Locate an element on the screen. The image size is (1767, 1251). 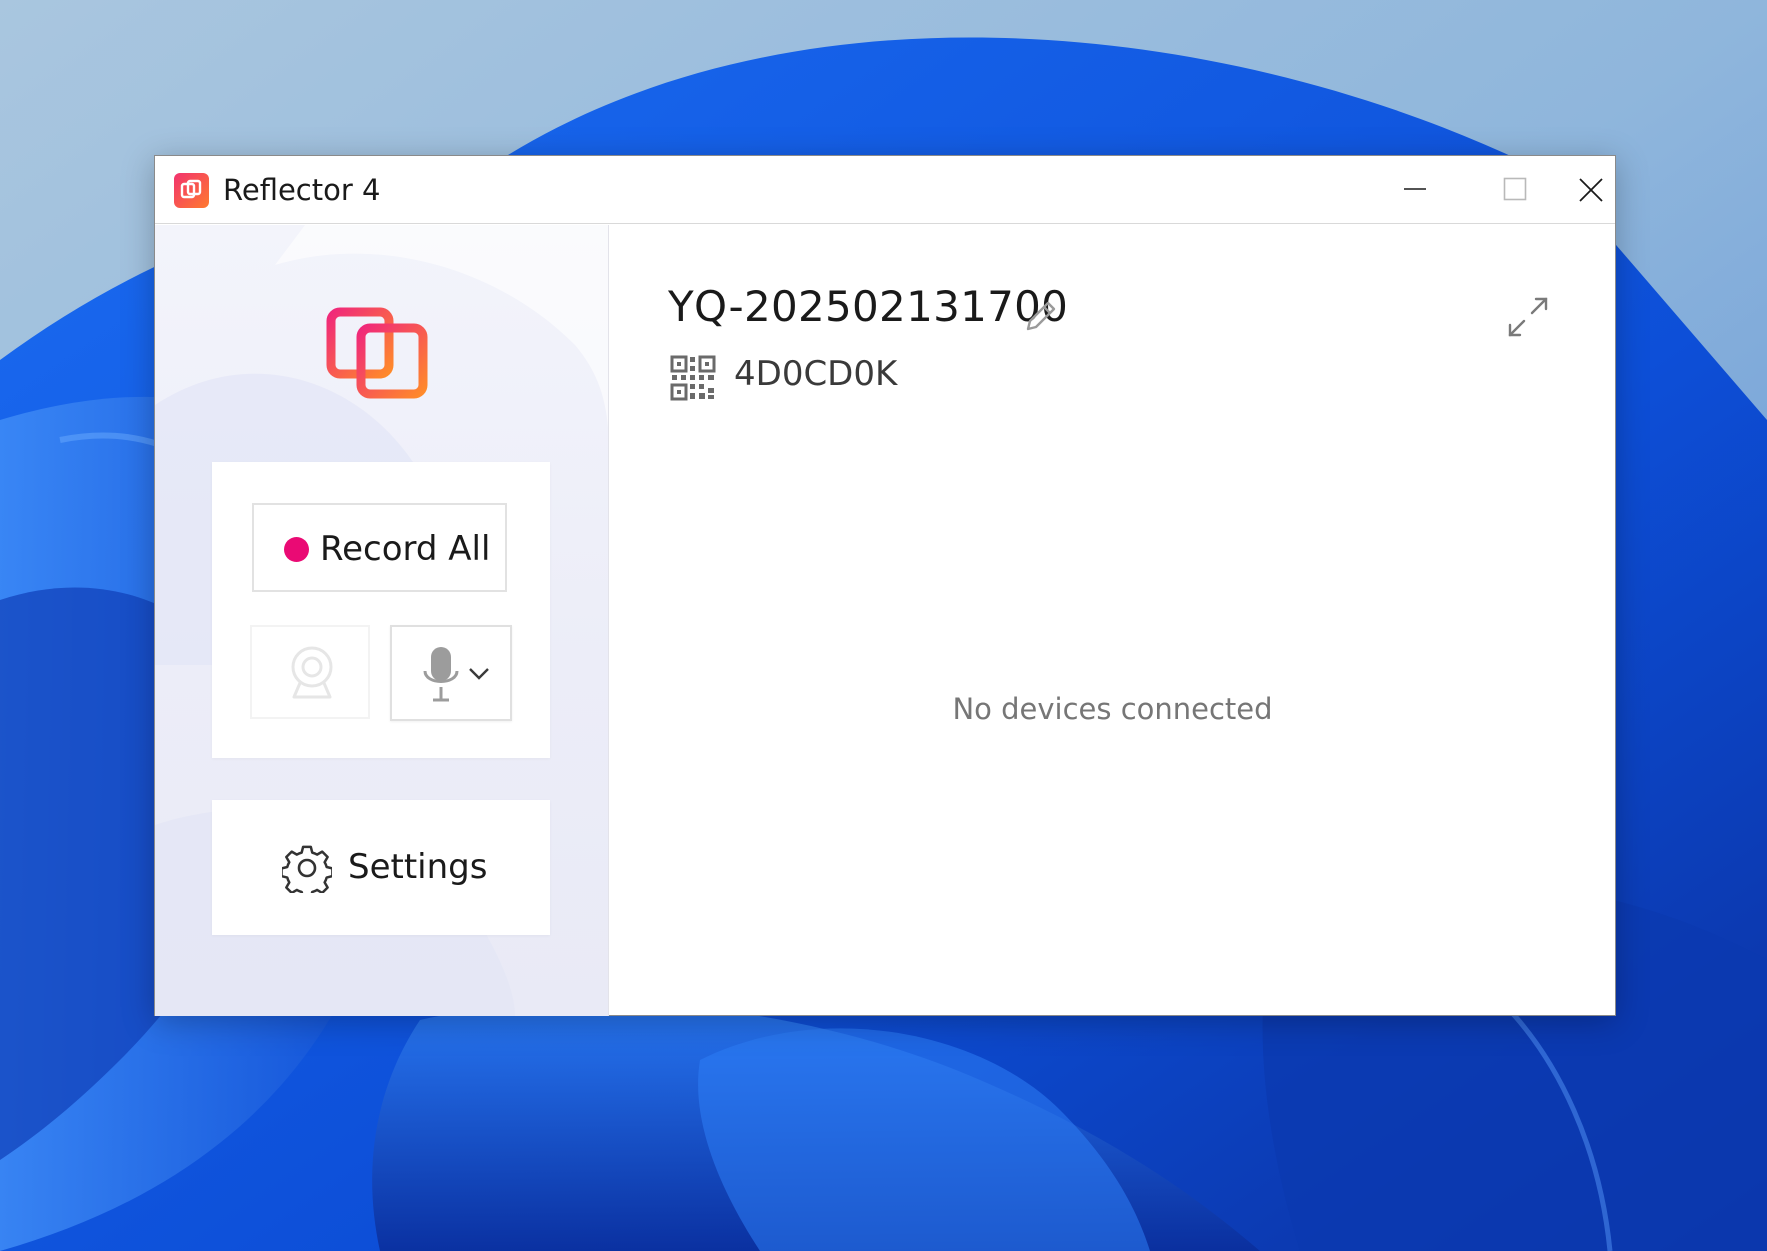
camera-icon is located at coordinates (312, 672).